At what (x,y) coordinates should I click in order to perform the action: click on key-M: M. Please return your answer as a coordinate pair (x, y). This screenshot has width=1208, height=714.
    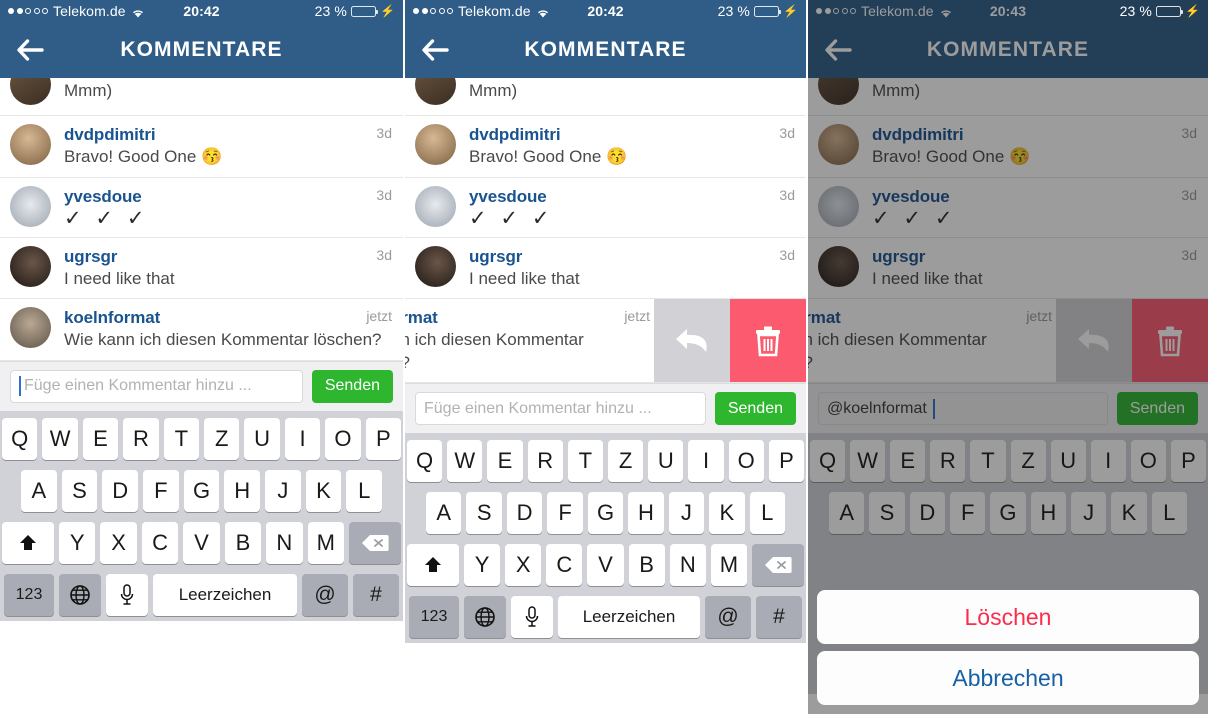
    Looking at the image, I should click on (325, 542).